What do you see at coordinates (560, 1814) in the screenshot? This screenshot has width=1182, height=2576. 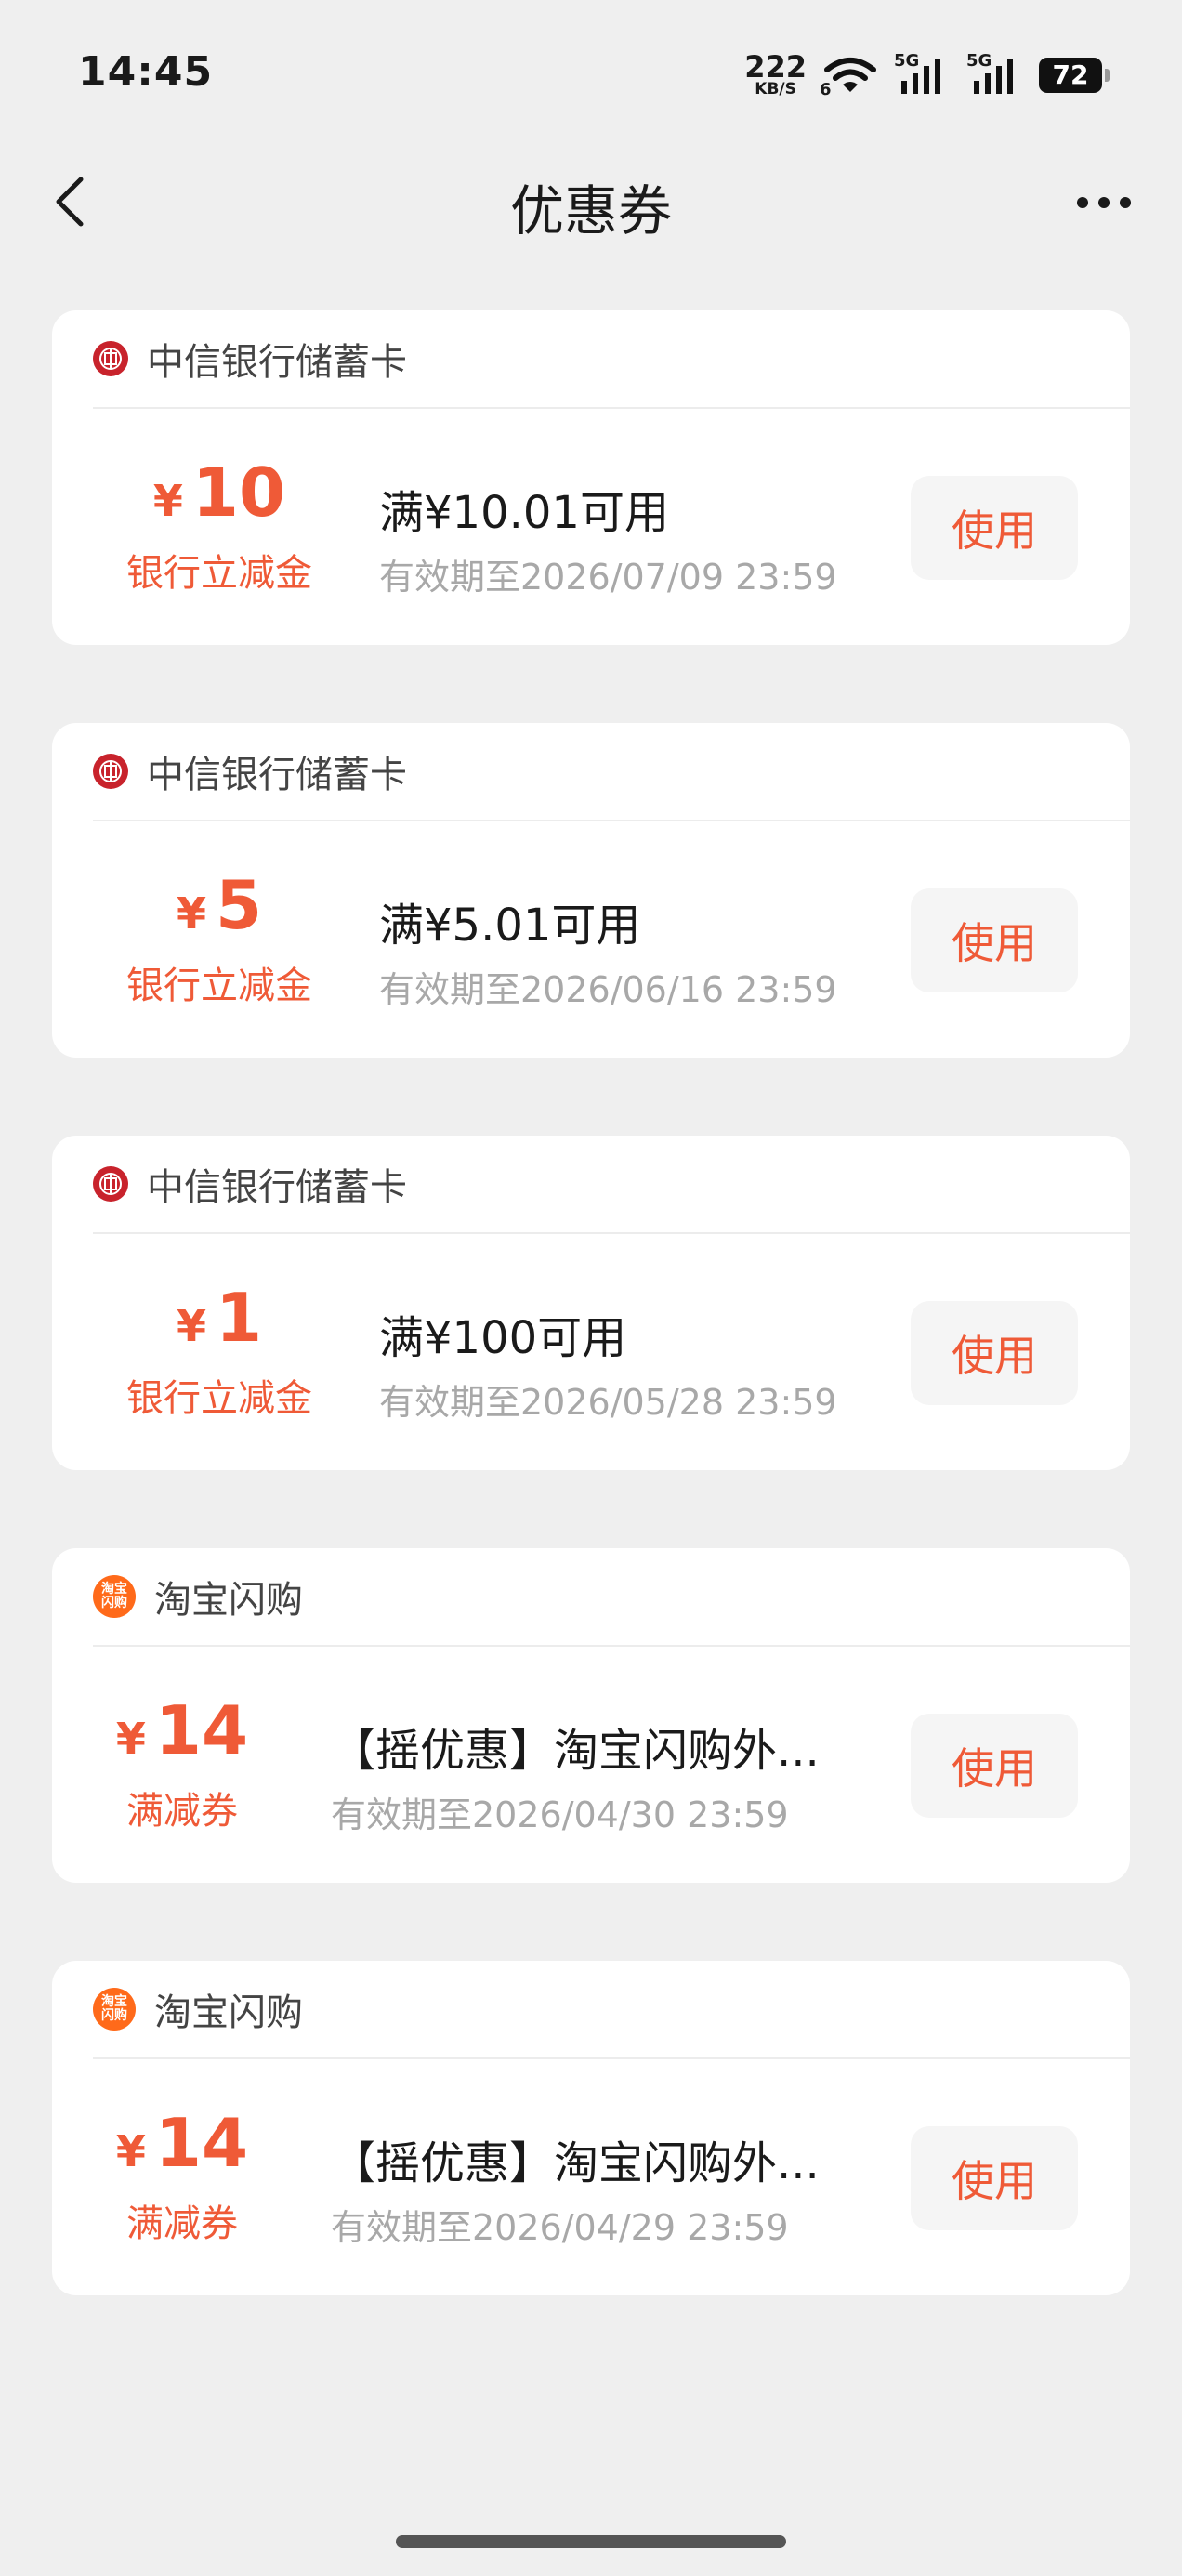 I see `coupon-expiry: 有效期至2026/04/30 23:59` at bounding box center [560, 1814].